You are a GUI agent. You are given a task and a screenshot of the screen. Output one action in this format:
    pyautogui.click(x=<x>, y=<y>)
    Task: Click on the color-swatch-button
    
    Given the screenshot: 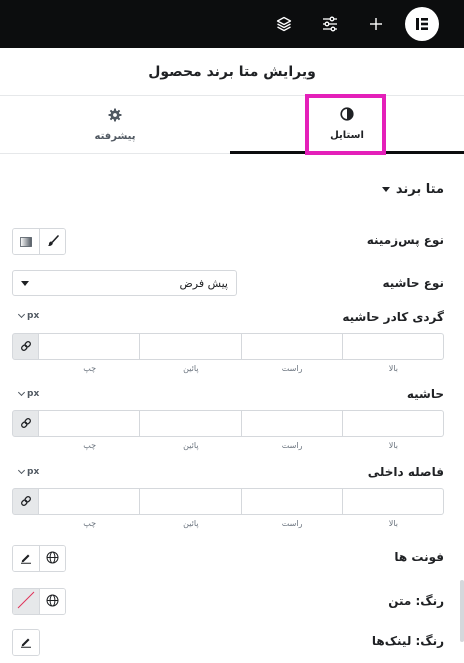 What is the action you would take?
    pyautogui.click(x=26, y=601)
    